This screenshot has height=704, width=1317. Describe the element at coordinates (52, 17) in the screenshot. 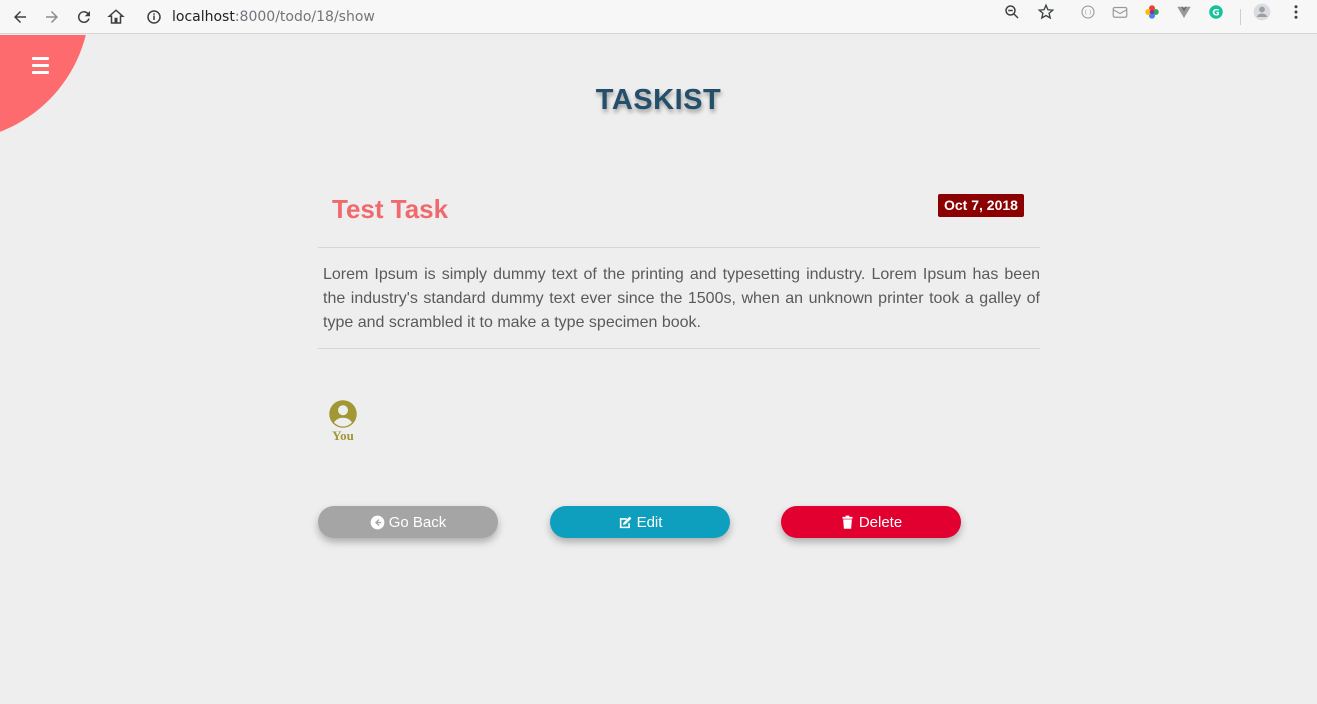

I see `forward-arrow-icon` at that location.